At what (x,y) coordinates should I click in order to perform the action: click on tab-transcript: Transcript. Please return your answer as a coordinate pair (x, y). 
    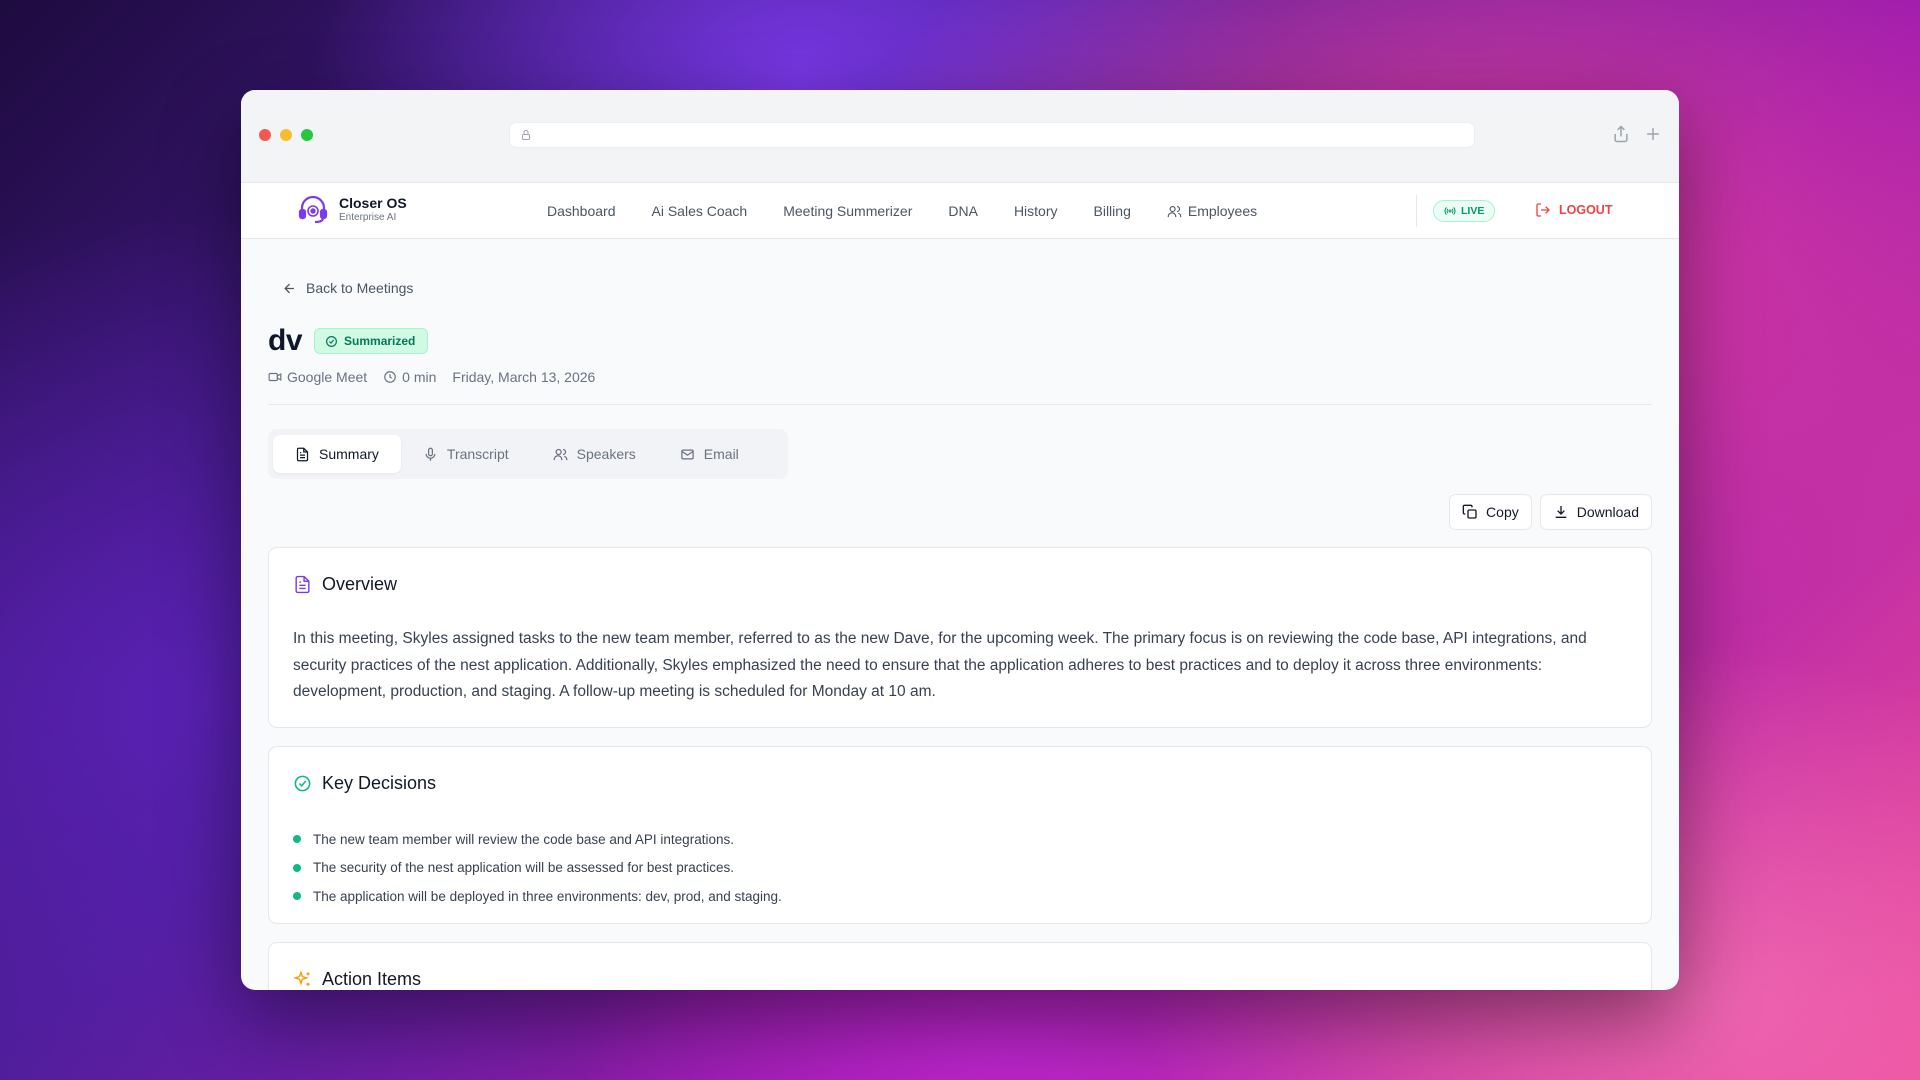
    Looking at the image, I should click on (466, 454).